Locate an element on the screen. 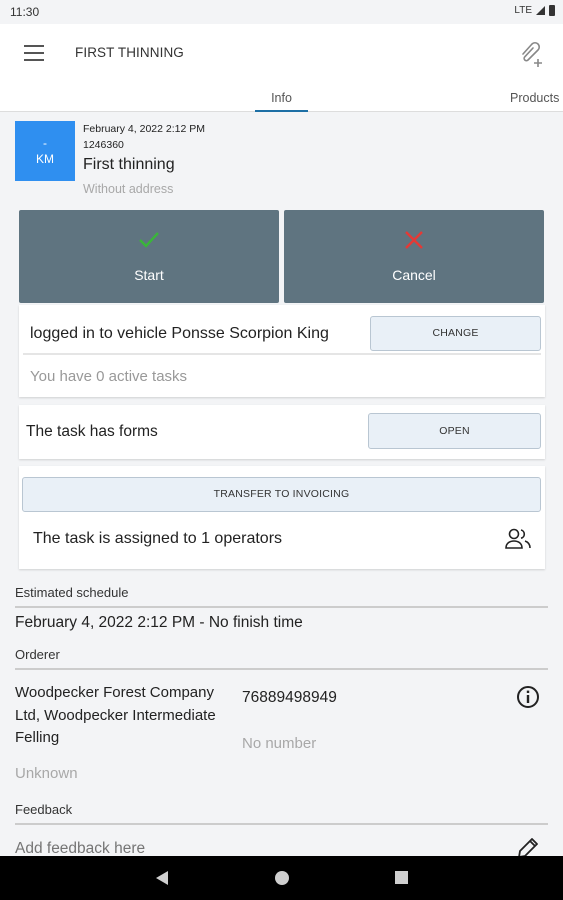 The image size is (563, 900). task-name: First thinning is located at coordinates (129, 164).